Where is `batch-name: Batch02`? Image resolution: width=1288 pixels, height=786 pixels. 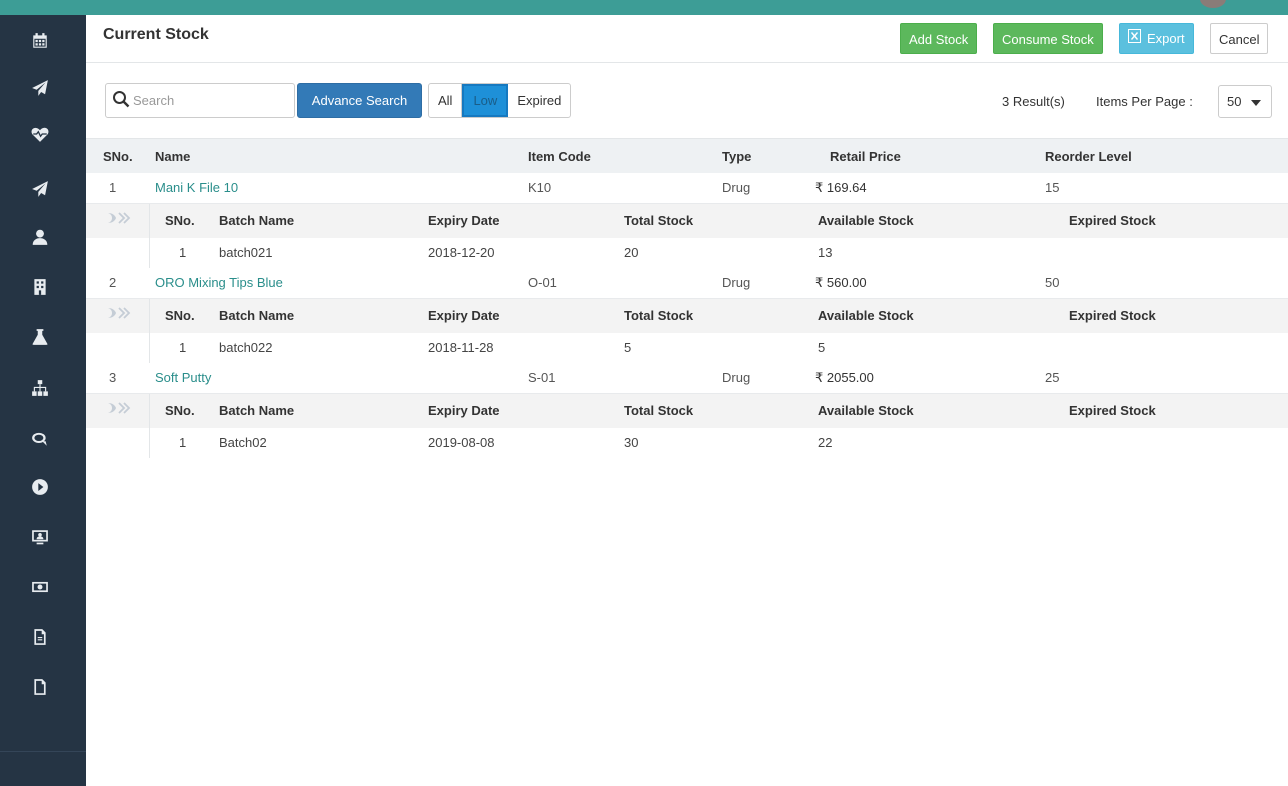 batch-name: Batch02 is located at coordinates (243, 442).